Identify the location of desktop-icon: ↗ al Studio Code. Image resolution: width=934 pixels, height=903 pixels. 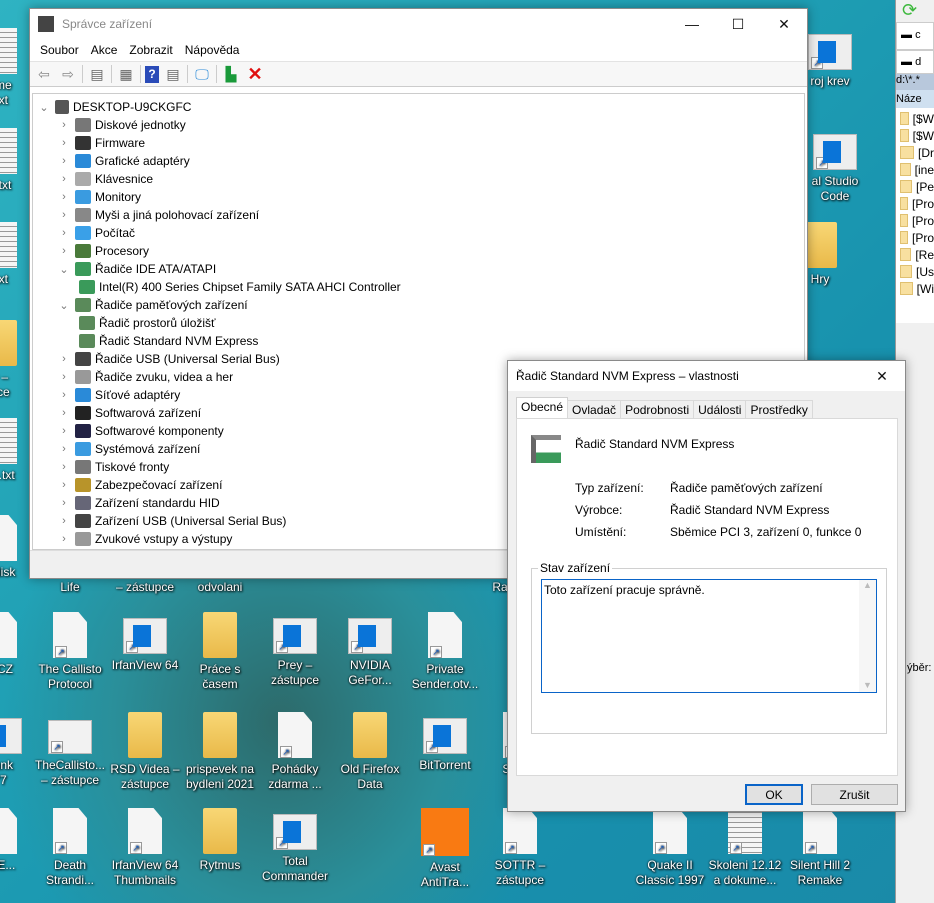
(835, 166).